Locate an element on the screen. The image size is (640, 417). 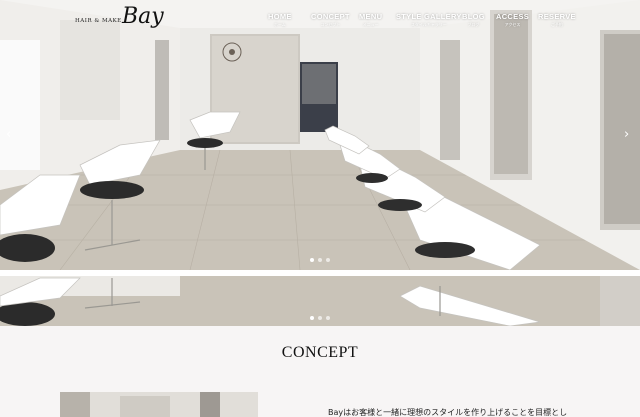
nav-item-home: HOME ホーム is located at coordinates (280, 20).